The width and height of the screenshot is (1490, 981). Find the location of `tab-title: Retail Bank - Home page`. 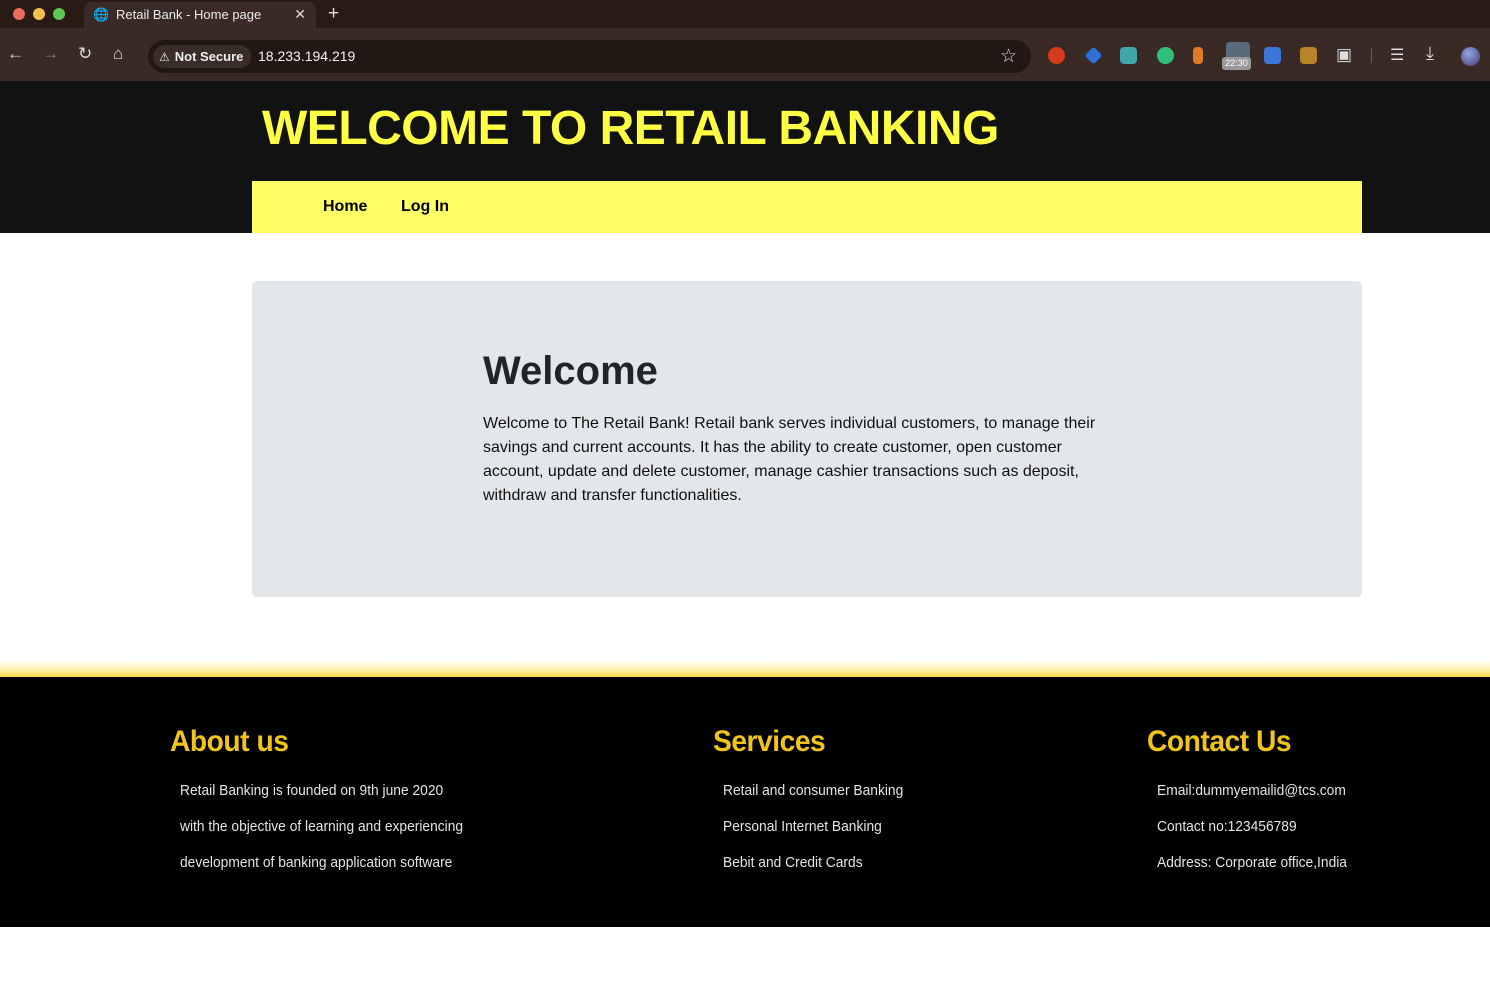

tab-title: Retail Bank - Home page is located at coordinates (189, 14).